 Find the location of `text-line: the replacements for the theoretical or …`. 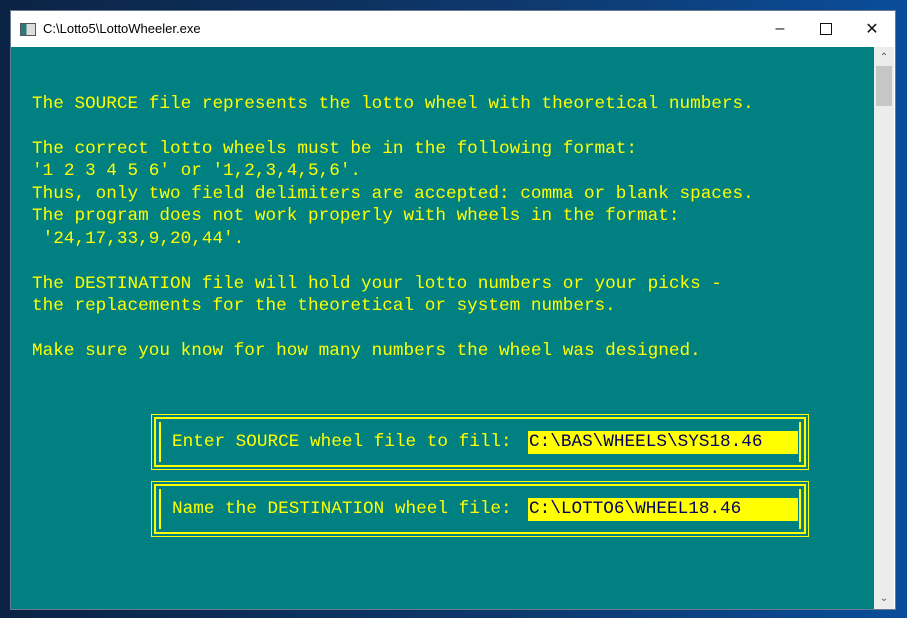

text-line: the replacements for the theoretical or … is located at coordinates (324, 306).